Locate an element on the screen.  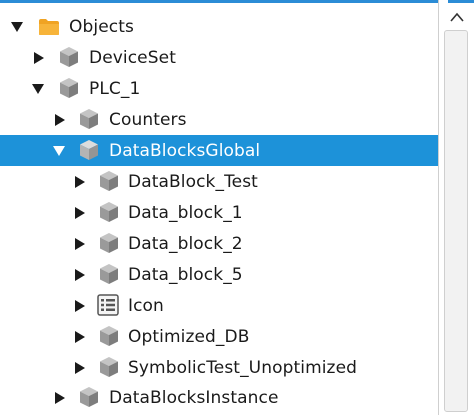
tree-item-symbolictest-unoptimized: SymbolicTest_Unoptimized is located at coordinates (219, 367).